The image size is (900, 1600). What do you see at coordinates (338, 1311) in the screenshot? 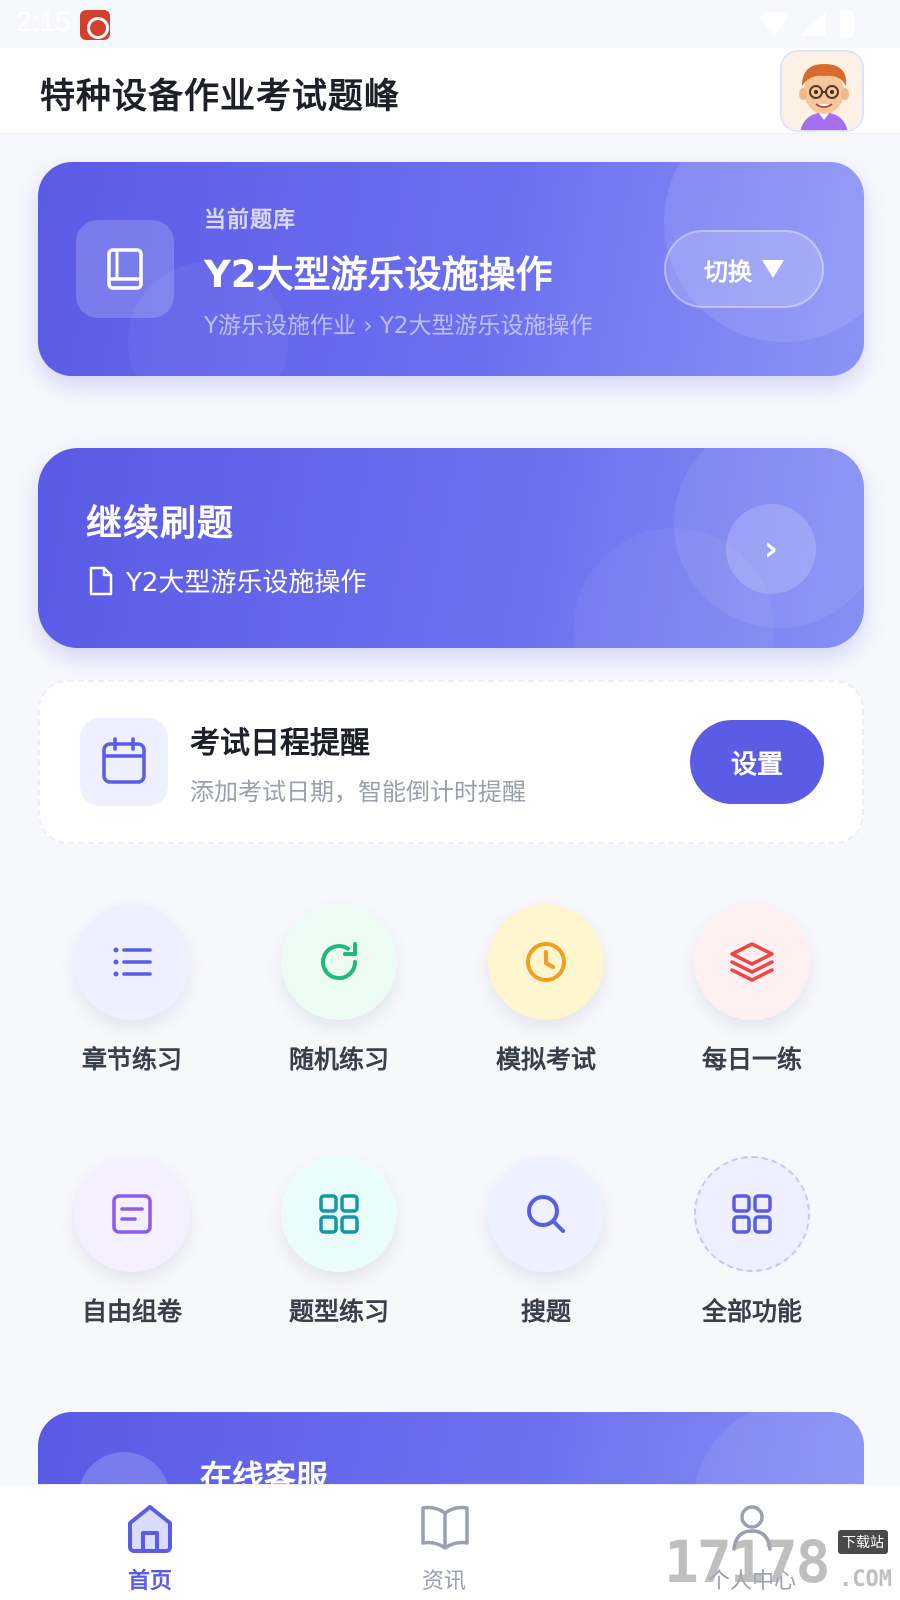
I see `feature-label: 题型练习` at bounding box center [338, 1311].